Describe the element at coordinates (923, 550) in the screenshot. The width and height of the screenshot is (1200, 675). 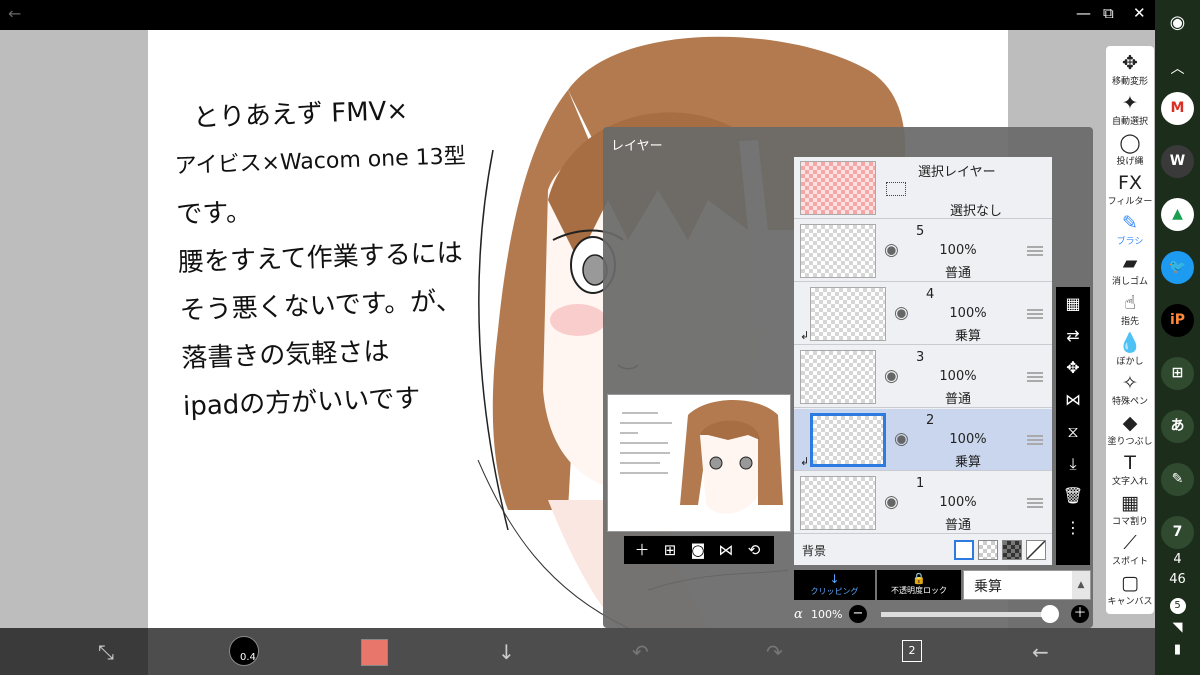
I see `background-layer-row: 背景` at that location.